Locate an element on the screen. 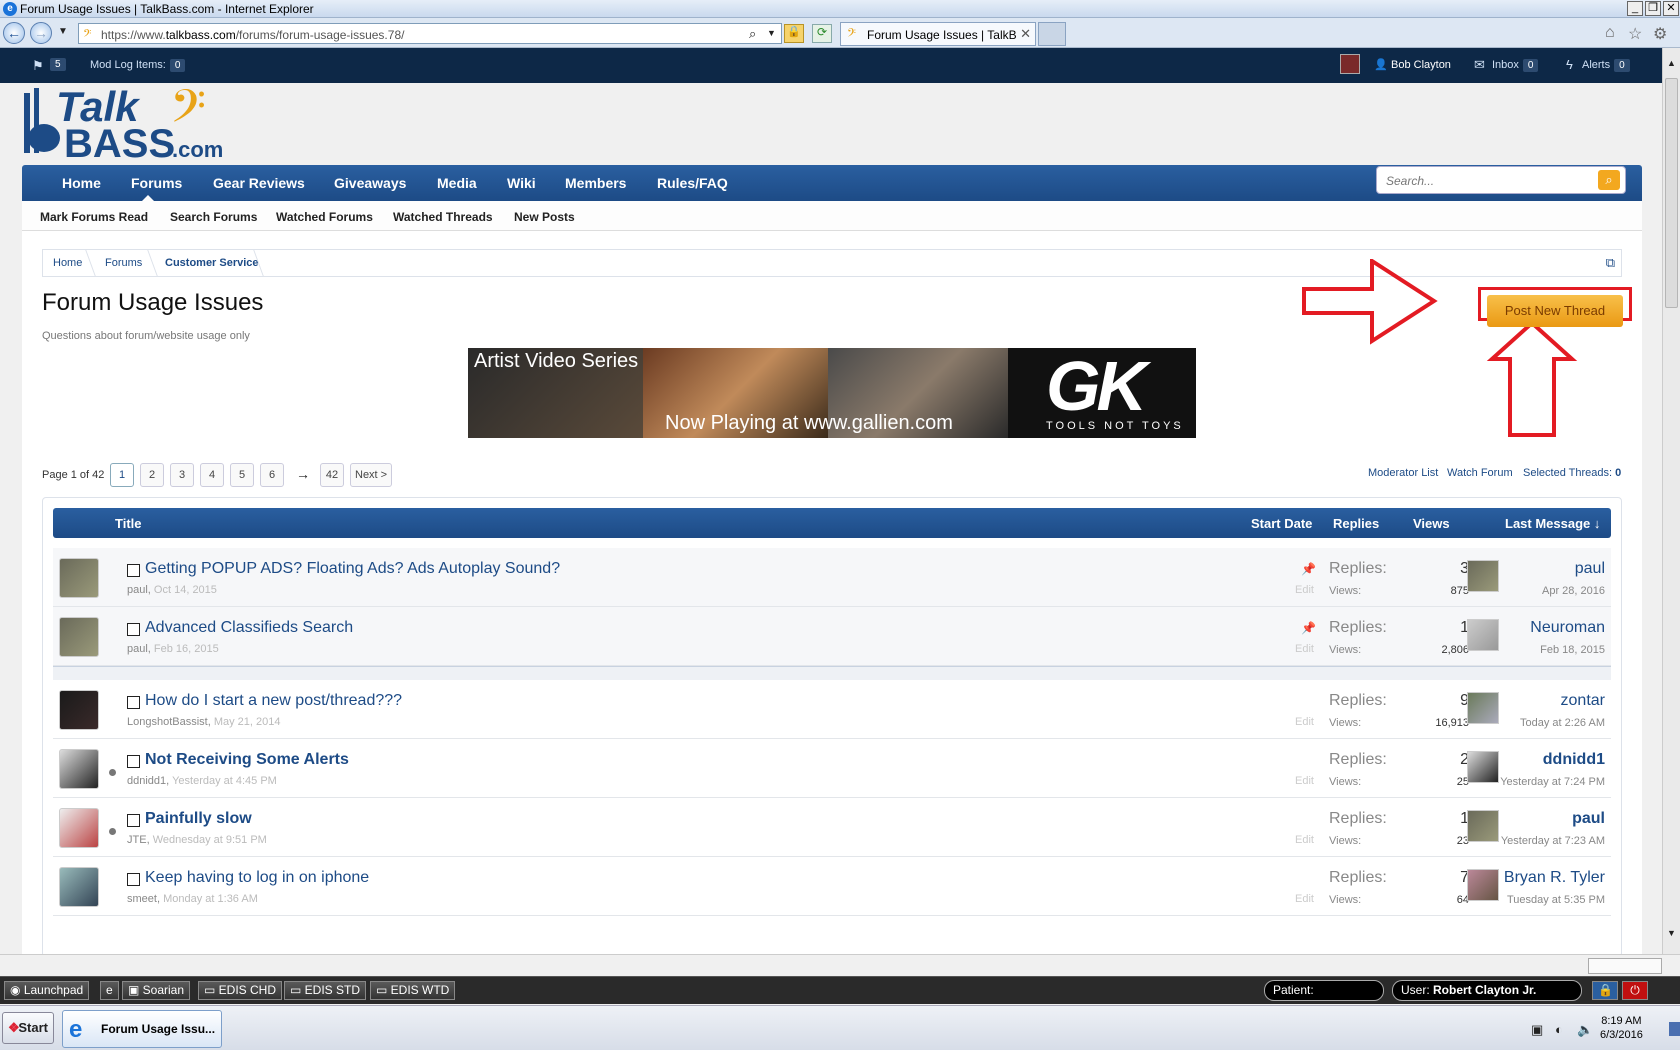  nav-wiki: Wiki is located at coordinates (521, 183).